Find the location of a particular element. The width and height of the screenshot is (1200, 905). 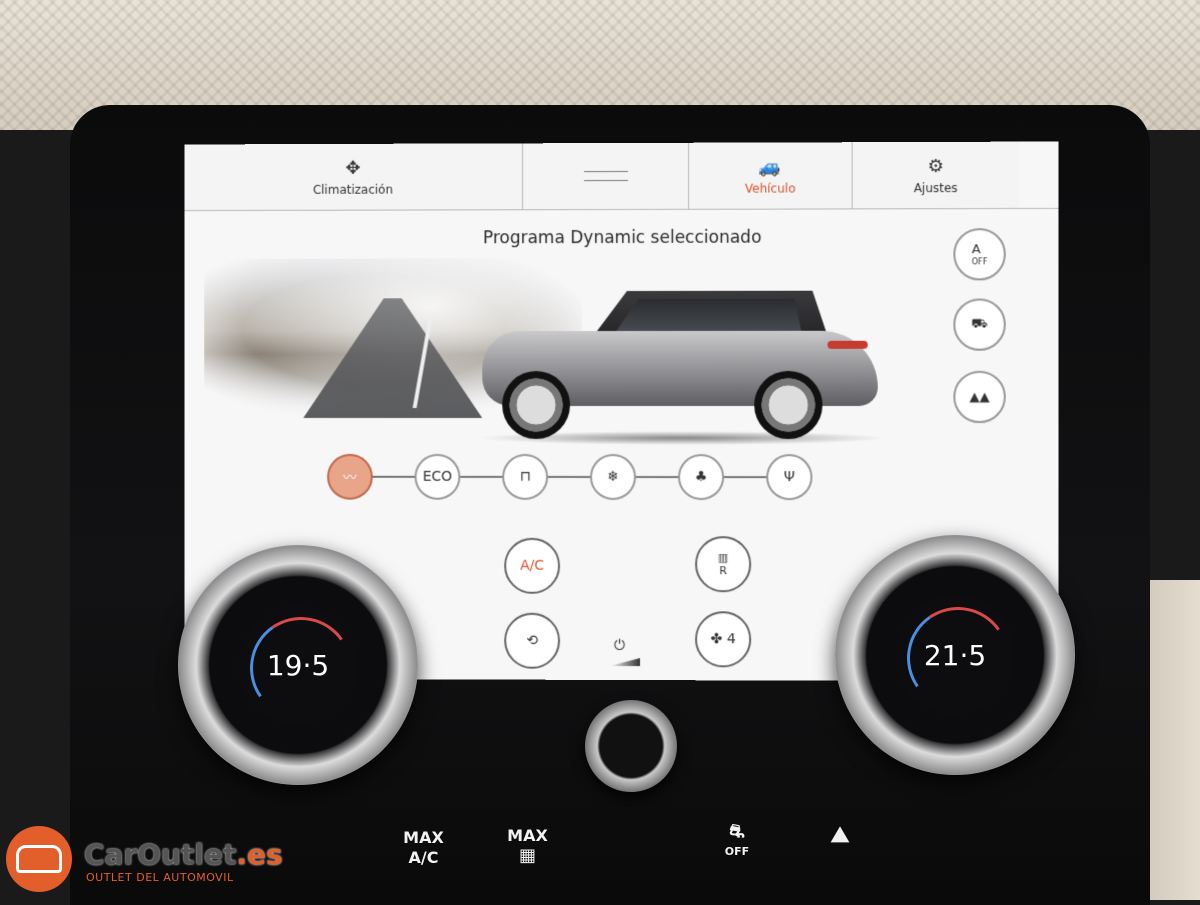

left-temperature: 19·5 is located at coordinates (298, 665).